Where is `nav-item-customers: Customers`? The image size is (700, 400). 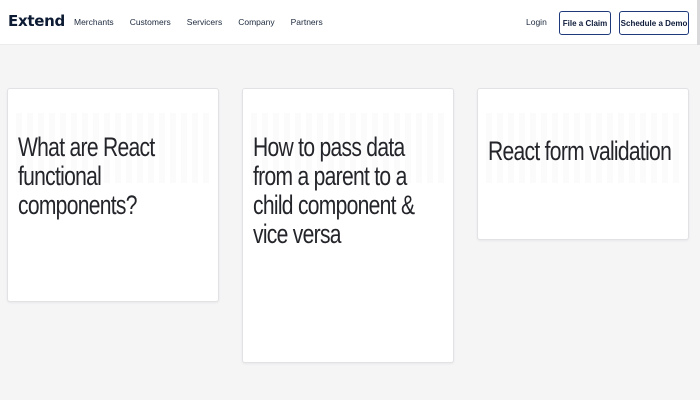
nav-item-customers: Customers is located at coordinates (150, 22).